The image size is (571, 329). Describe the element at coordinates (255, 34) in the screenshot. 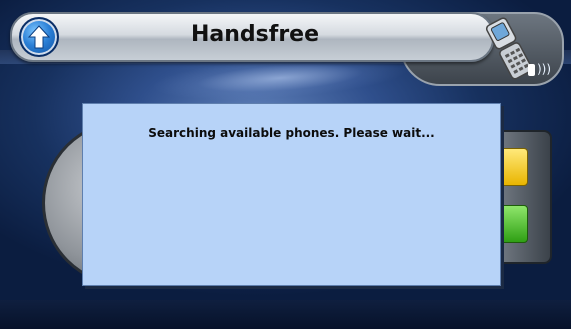

I see `page-title: Handsfree` at that location.